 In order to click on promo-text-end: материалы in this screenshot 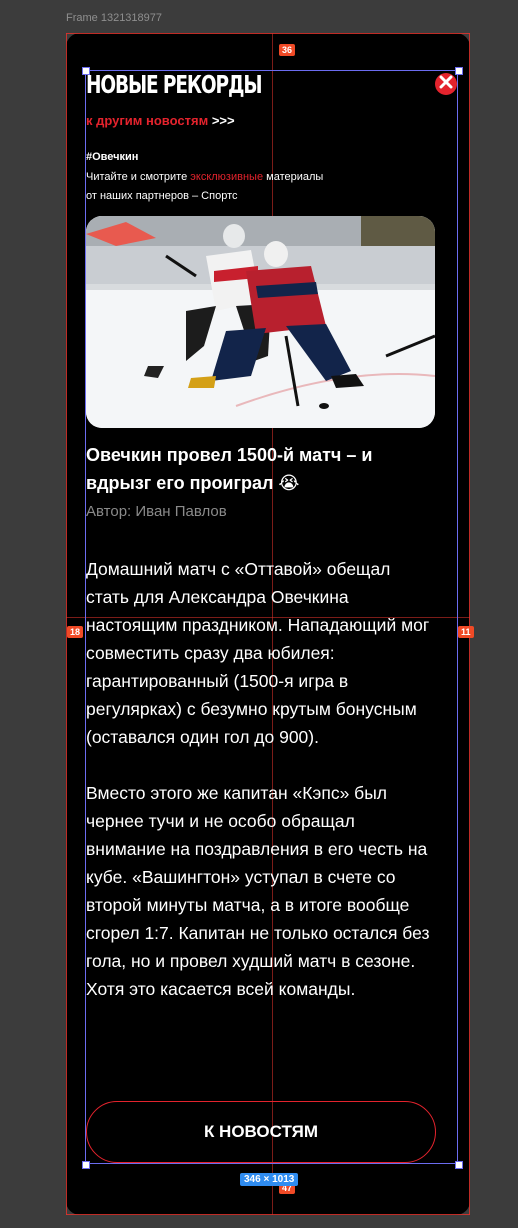, I will do `click(293, 177)`.